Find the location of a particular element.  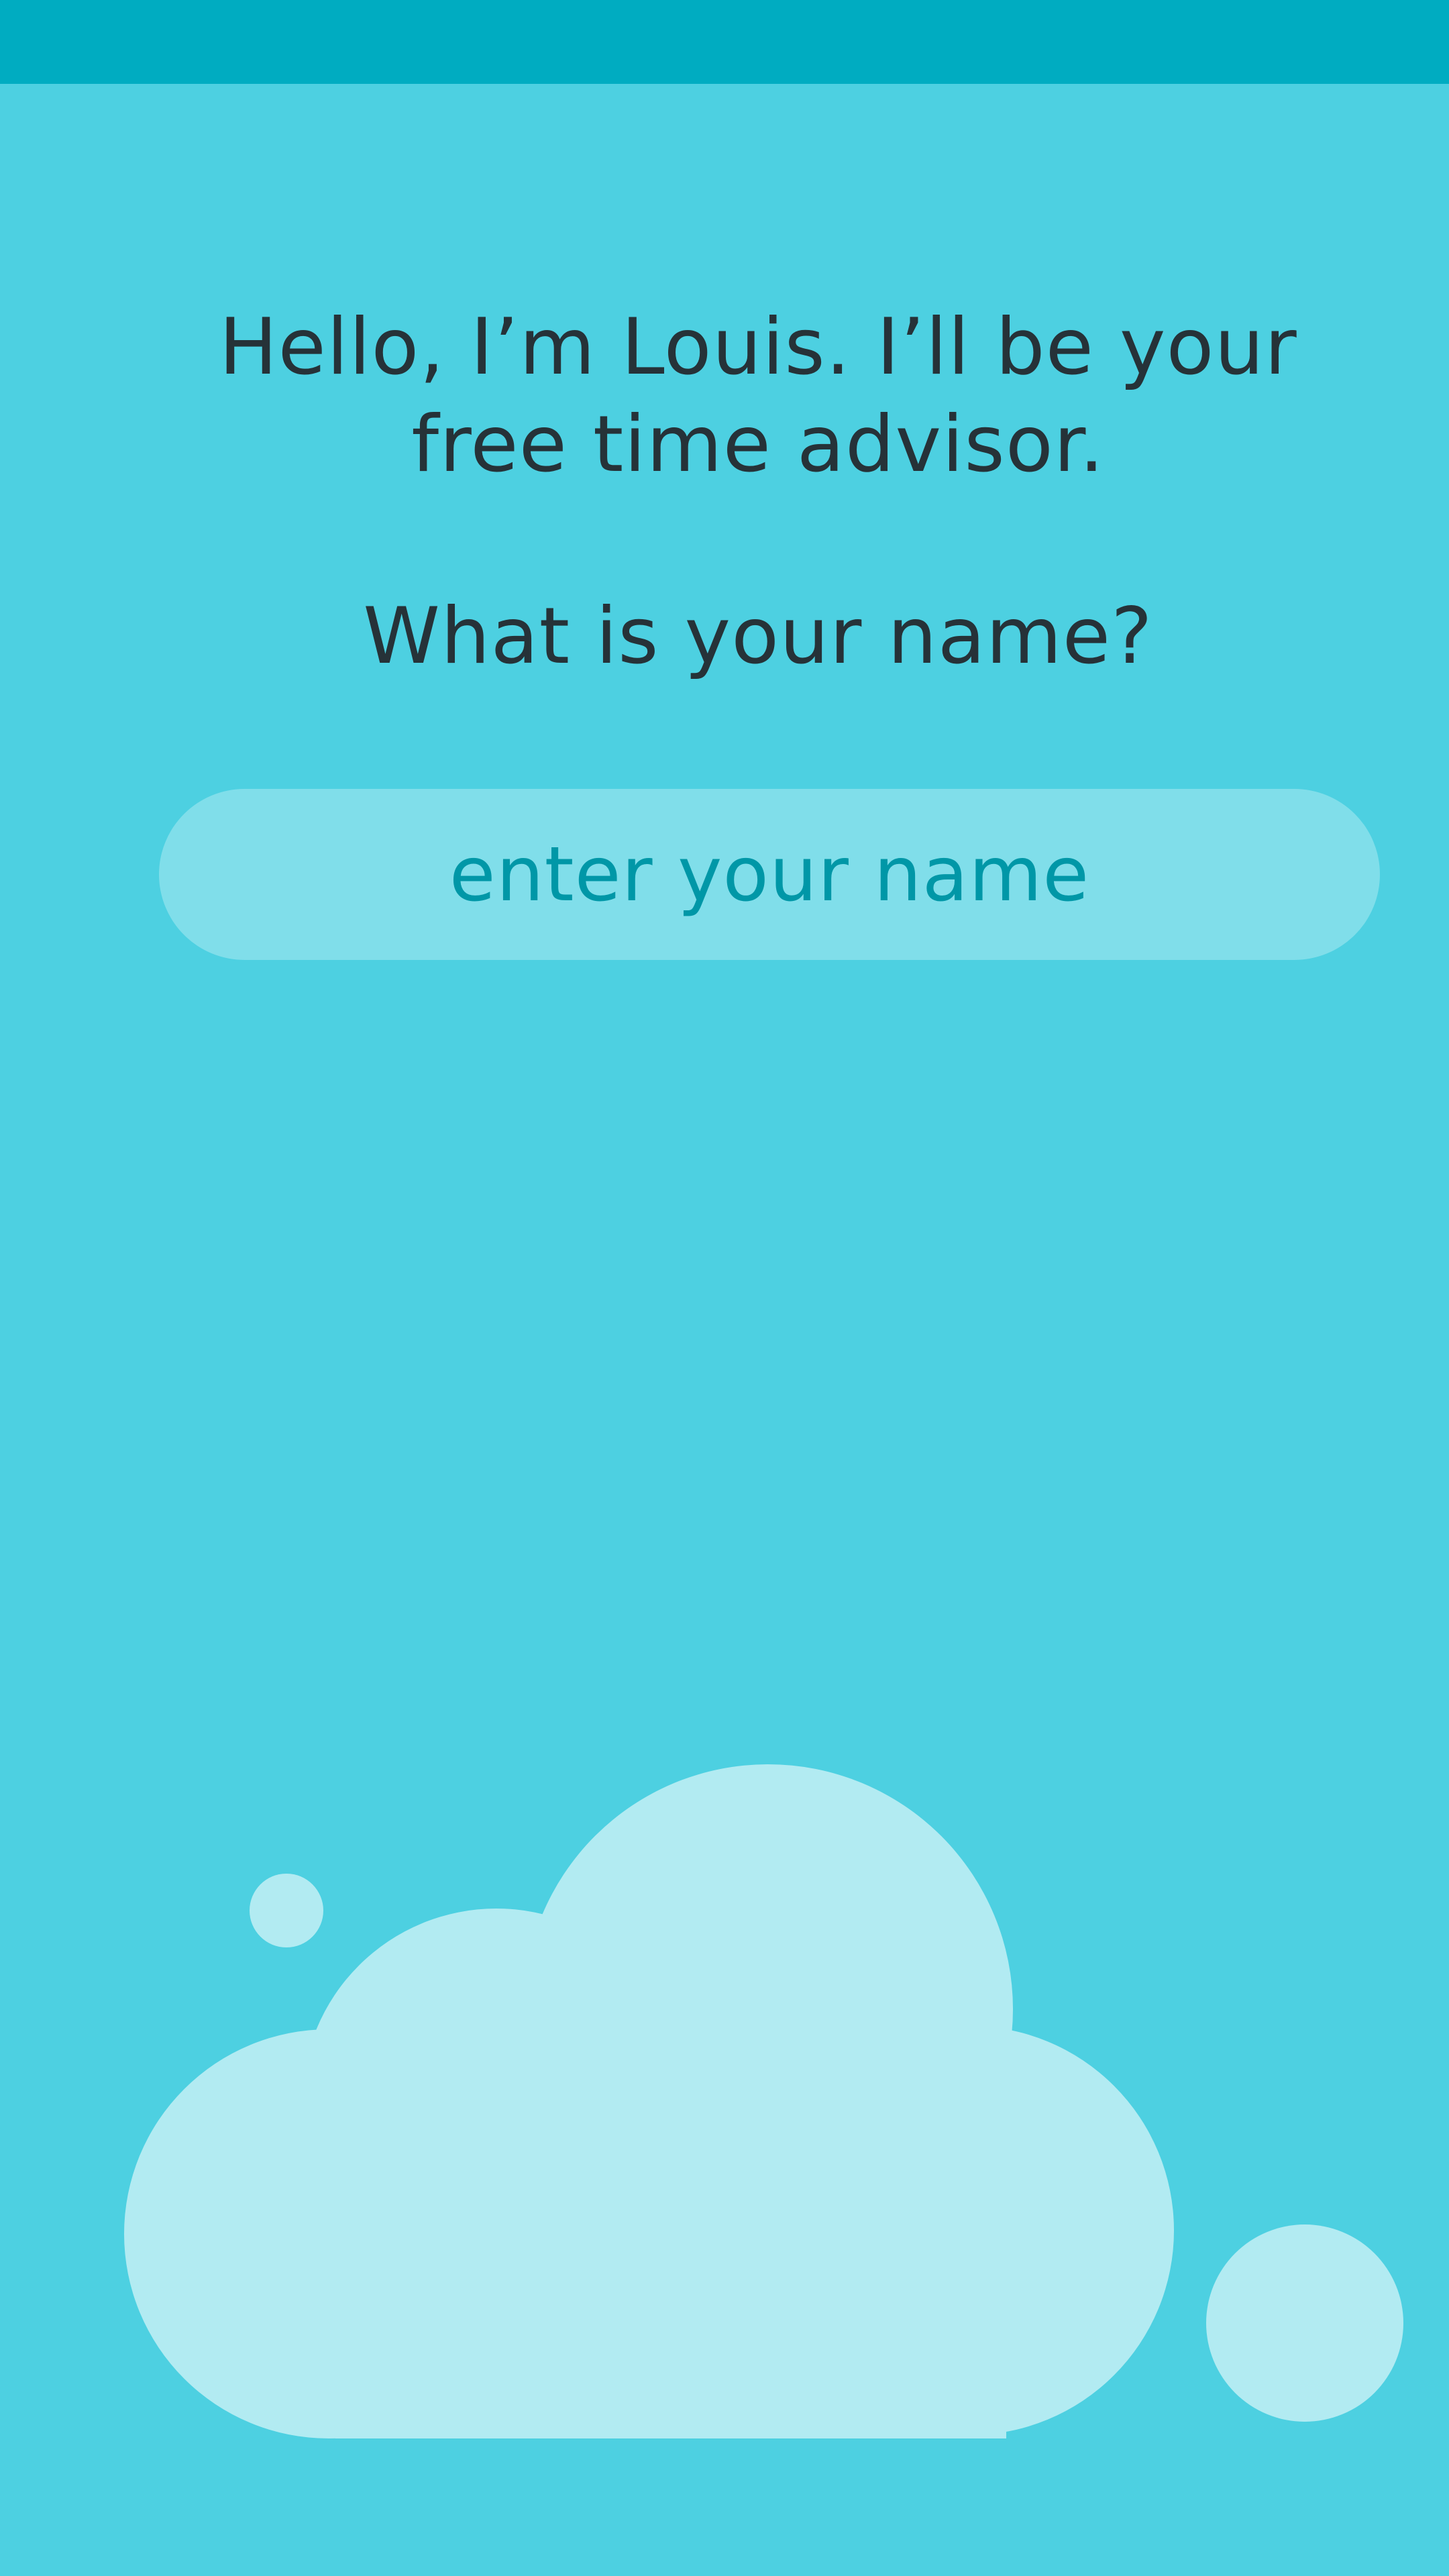

status-bar is located at coordinates (724, 42).